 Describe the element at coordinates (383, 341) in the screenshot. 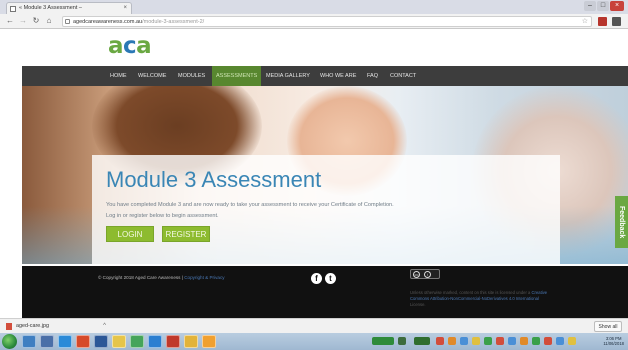

I see `signal-icon` at that location.